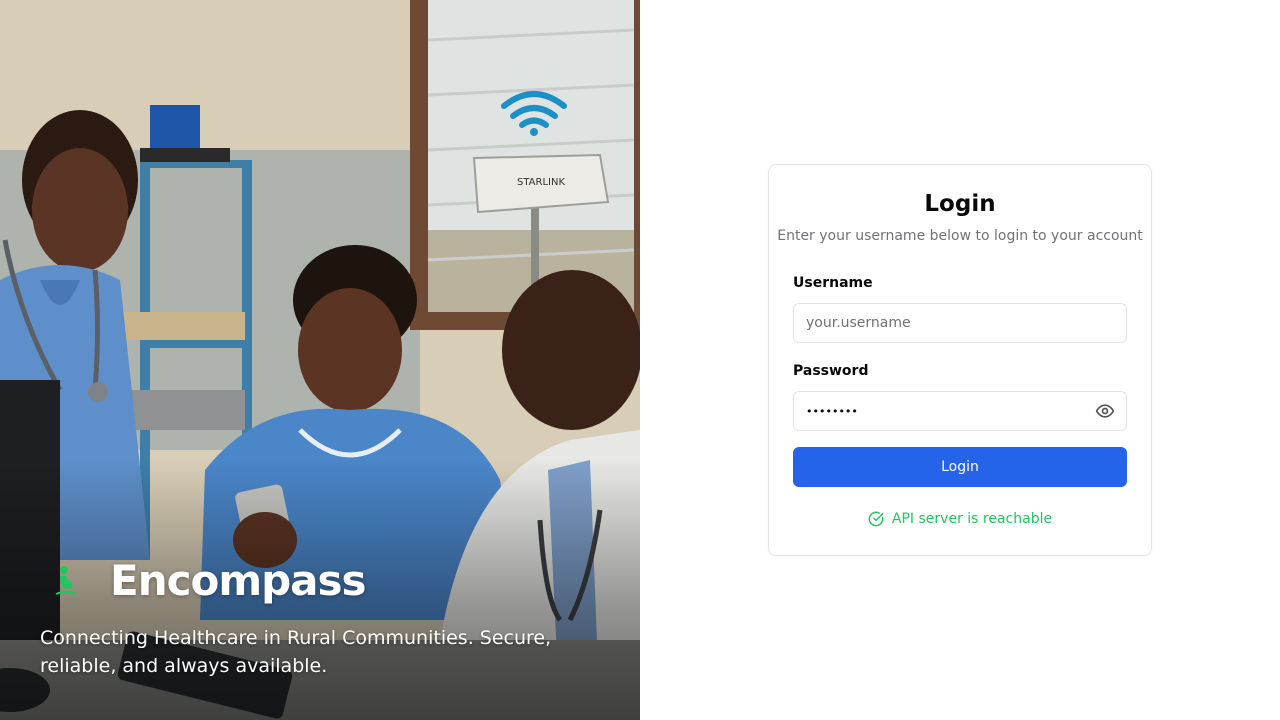 The width and height of the screenshot is (1280, 720). Describe the element at coordinates (972, 519) in the screenshot. I see `api-status-text: API server is reachable` at that location.